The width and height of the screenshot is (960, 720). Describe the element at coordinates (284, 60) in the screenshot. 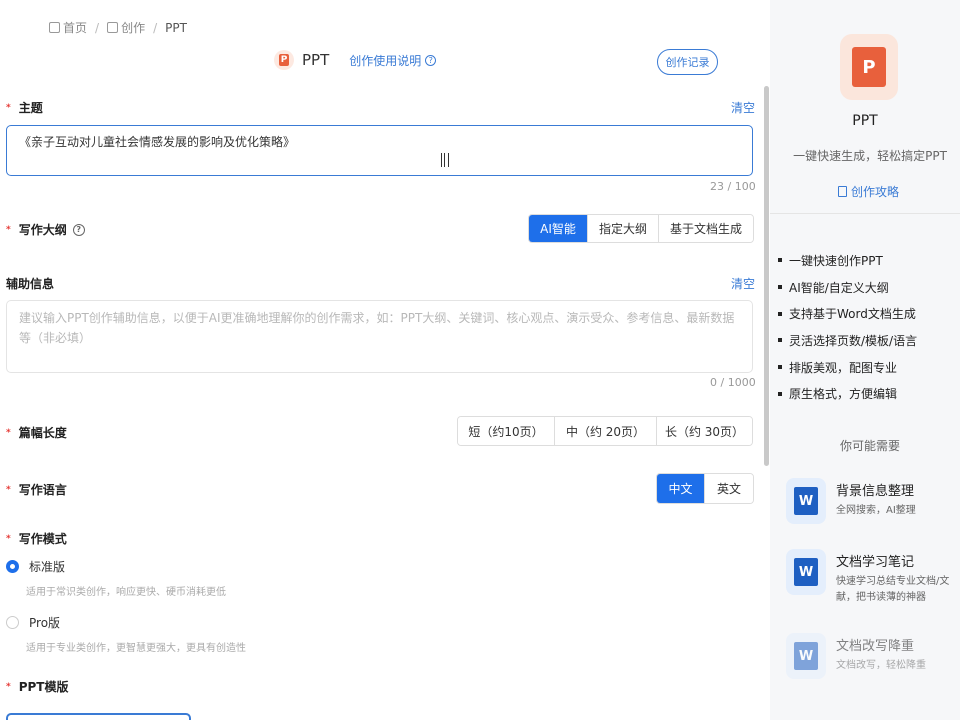

I see `ppt-icon: P` at that location.